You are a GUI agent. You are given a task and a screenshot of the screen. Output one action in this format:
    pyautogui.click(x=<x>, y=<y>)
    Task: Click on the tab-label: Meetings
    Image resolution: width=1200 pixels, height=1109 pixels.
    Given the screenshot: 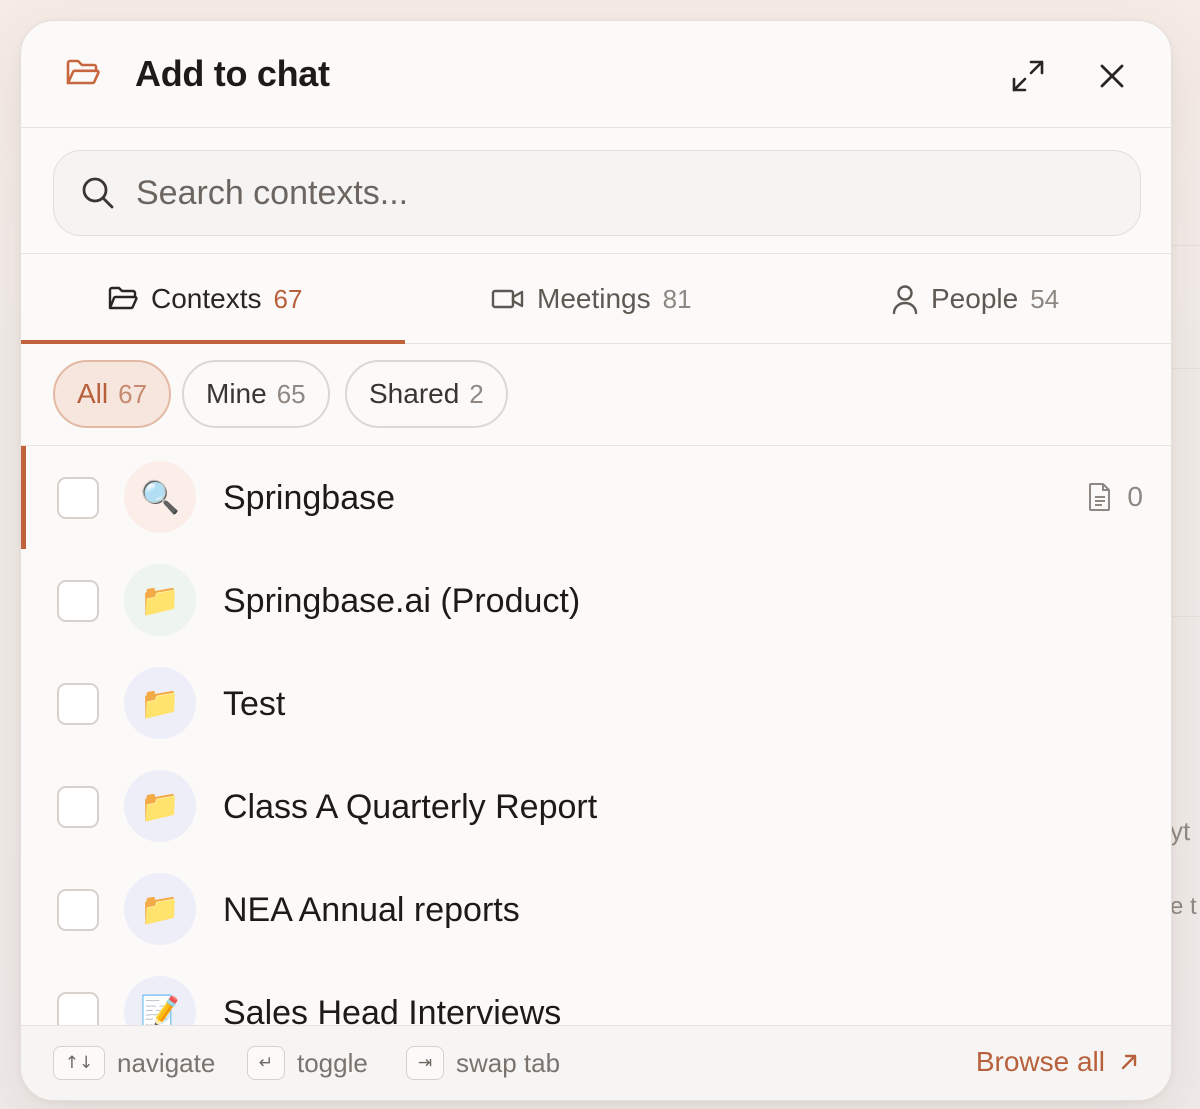 What is the action you would take?
    pyautogui.click(x=594, y=298)
    